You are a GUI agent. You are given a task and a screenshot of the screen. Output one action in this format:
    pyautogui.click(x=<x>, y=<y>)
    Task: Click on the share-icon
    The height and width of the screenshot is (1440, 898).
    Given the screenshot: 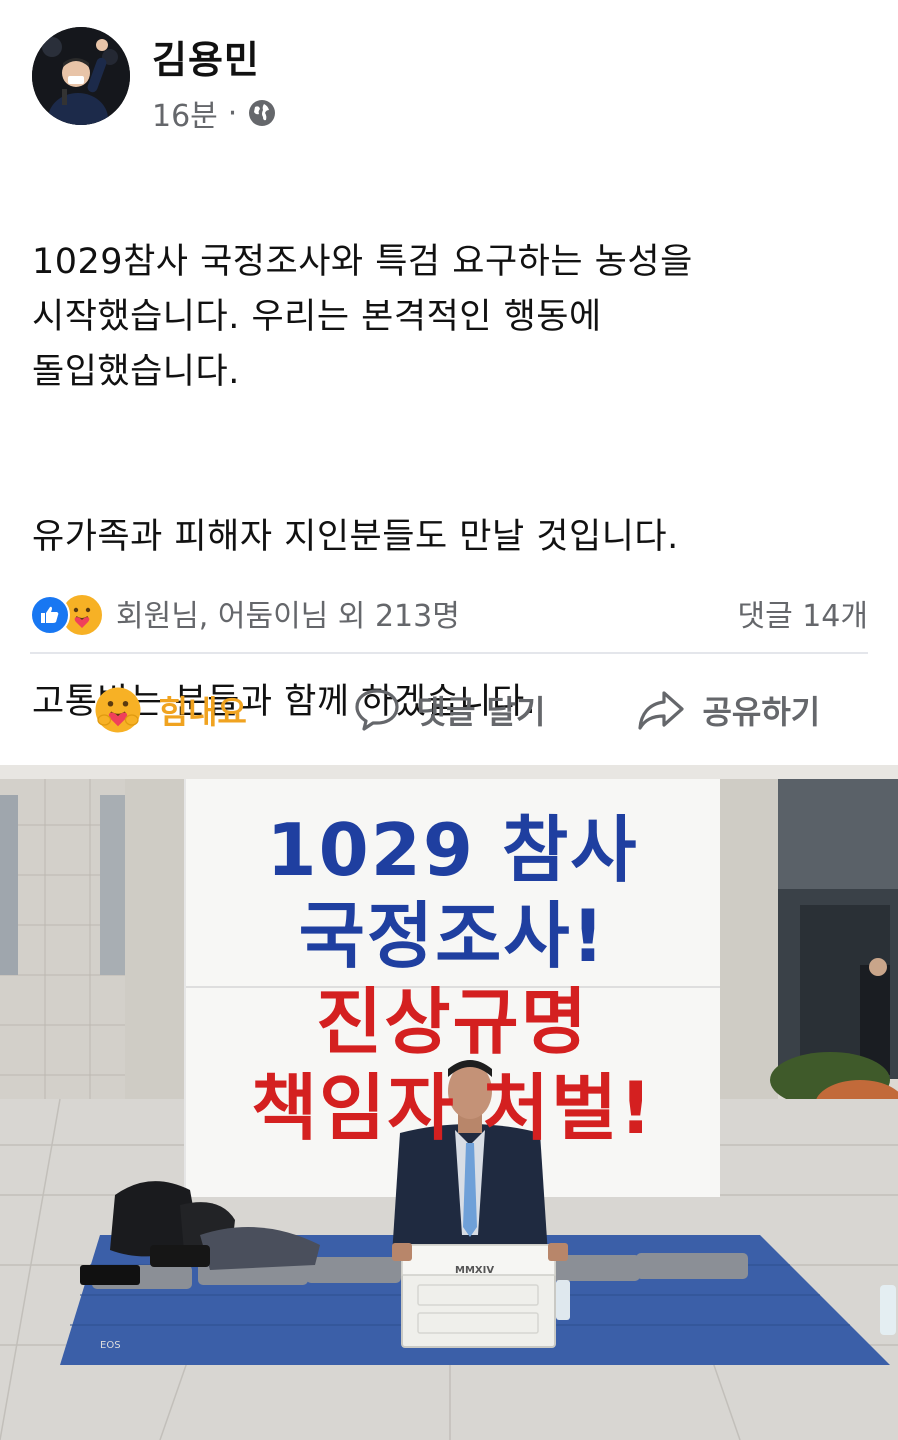 What is the action you would take?
    pyautogui.click(x=661, y=710)
    